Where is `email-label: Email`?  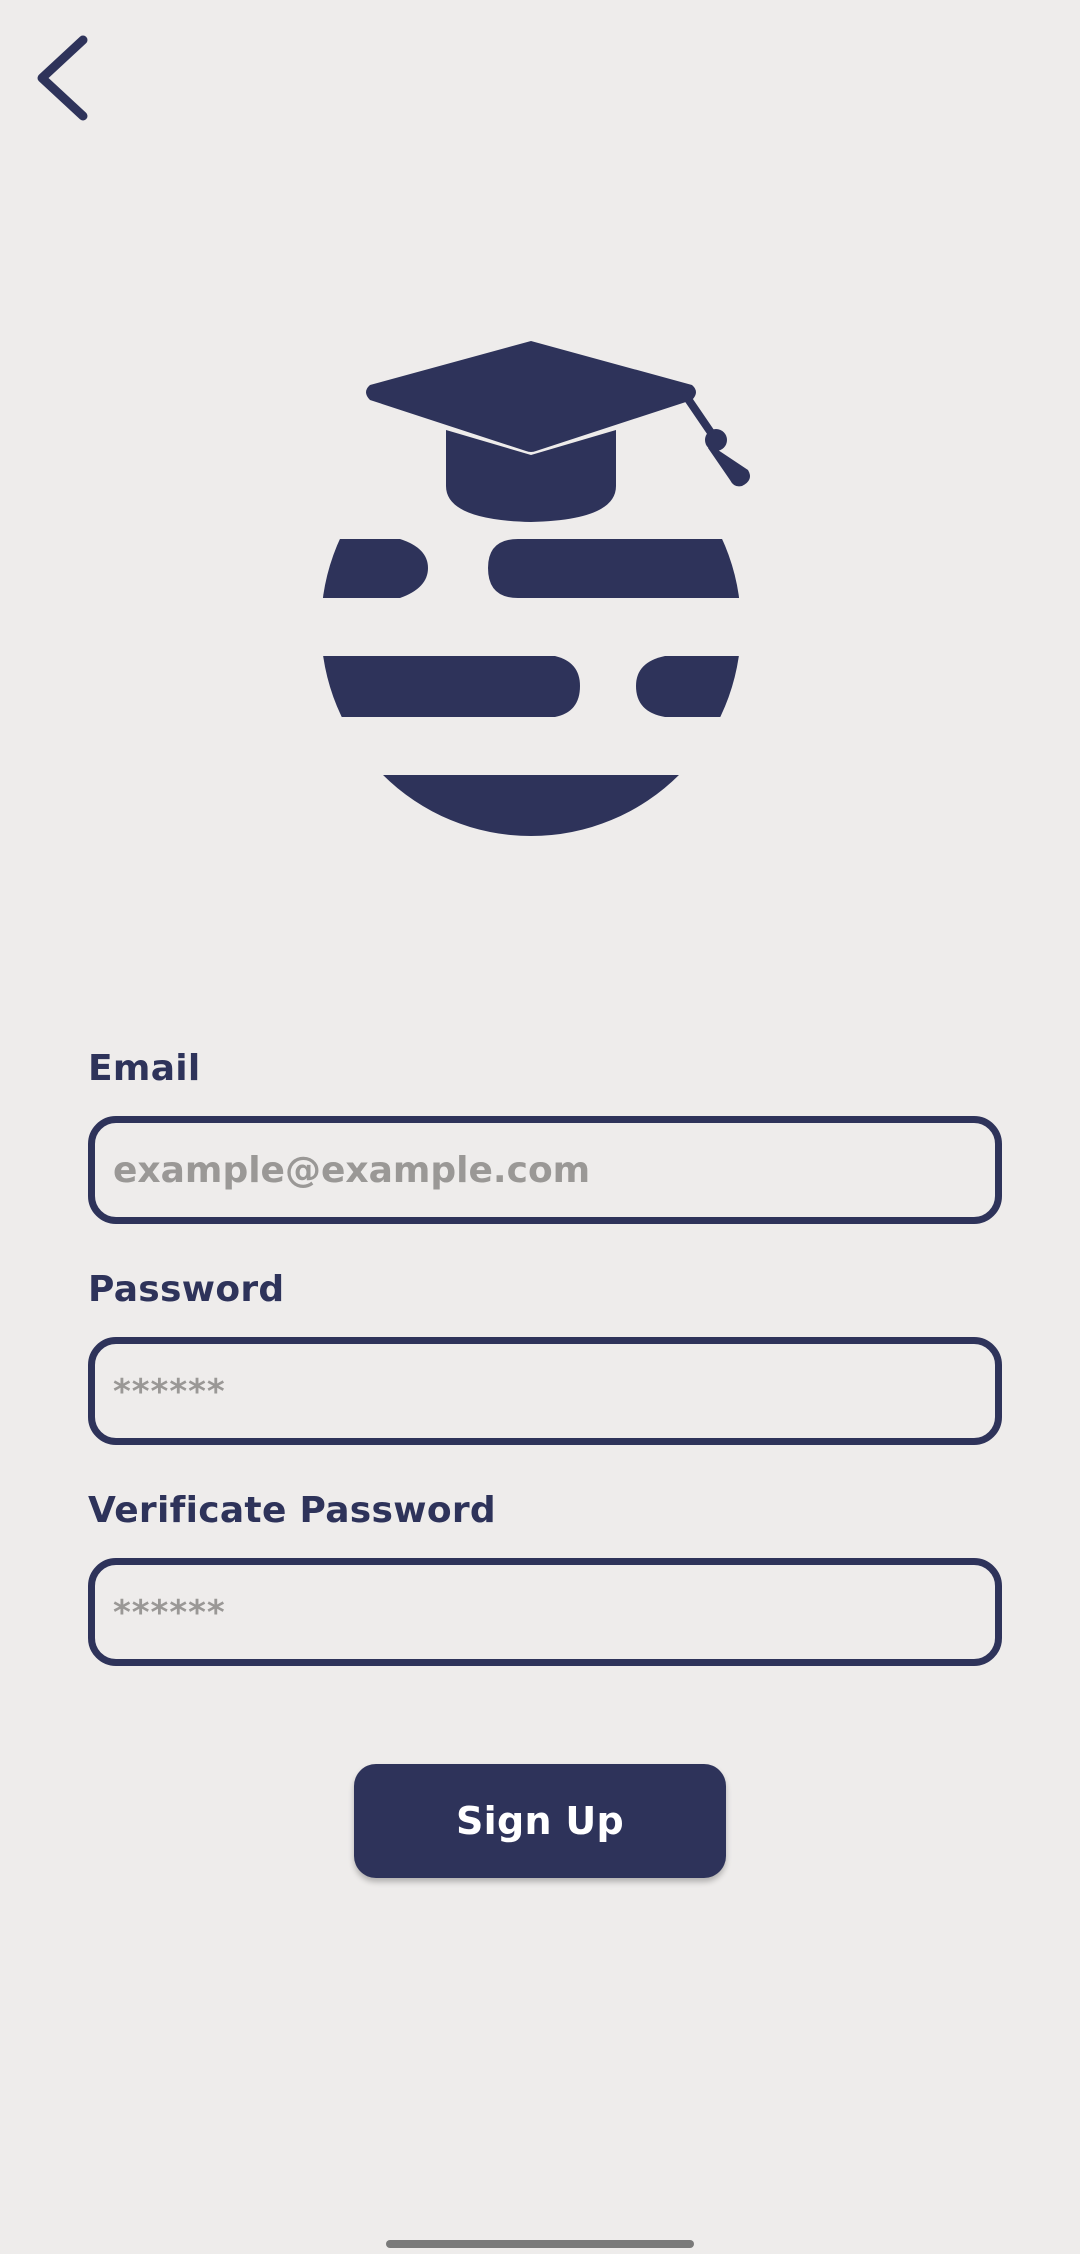 email-label: Email is located at coordinates (144, 1068).